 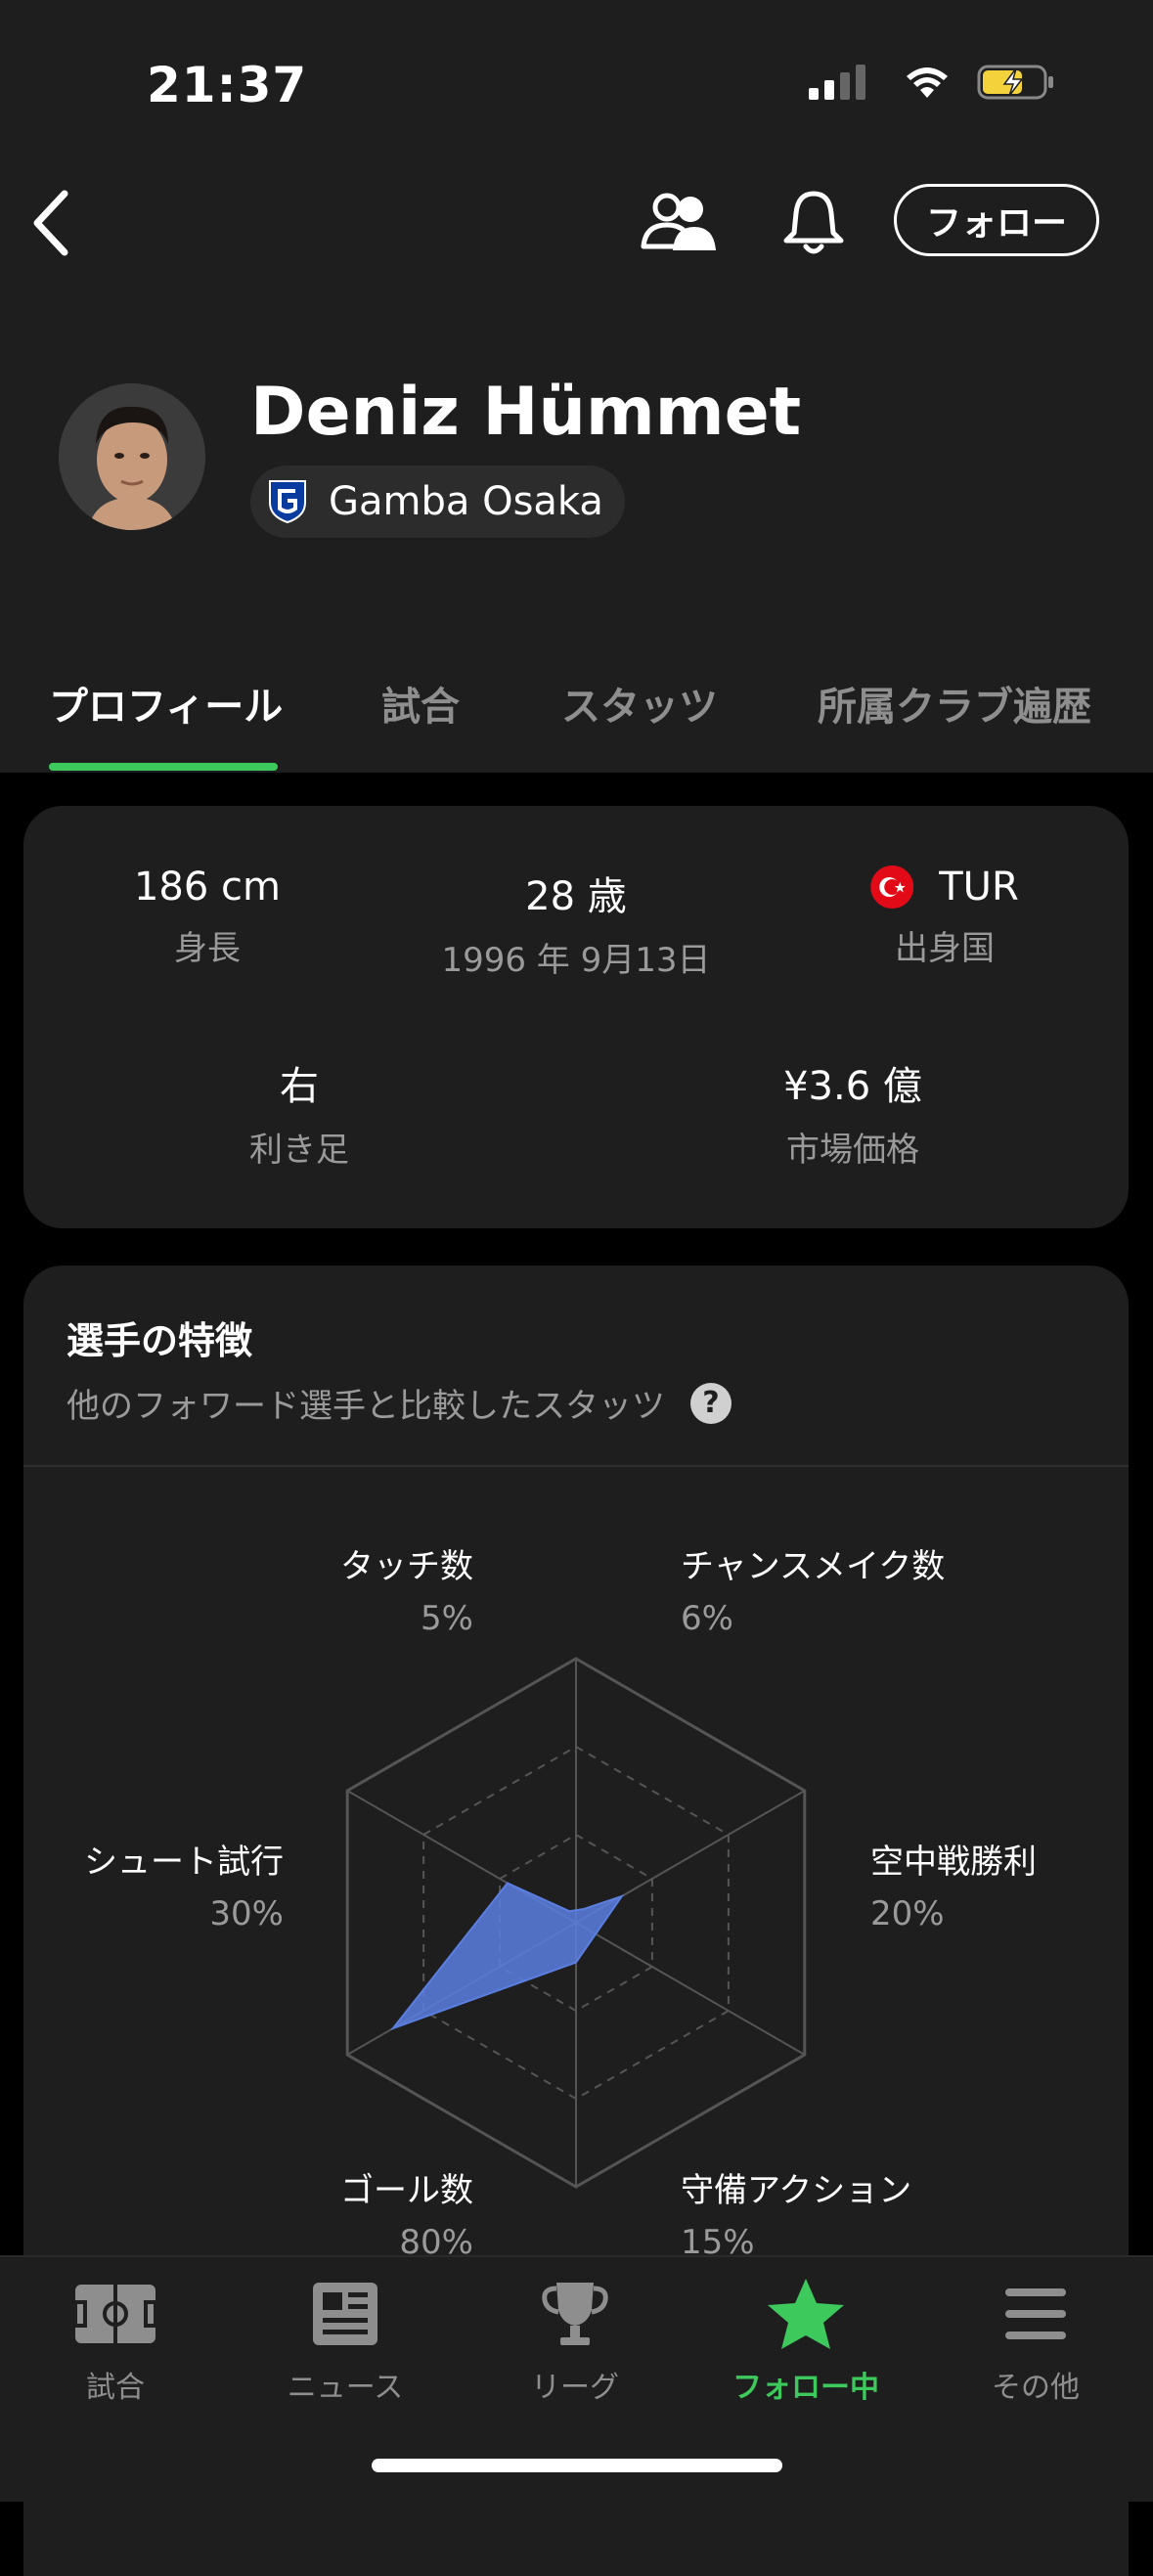 What do you see at coordinates (184, 1862) in the screenshot?
I see `label-name: シュート試行` at bounding box center [184, 1862].